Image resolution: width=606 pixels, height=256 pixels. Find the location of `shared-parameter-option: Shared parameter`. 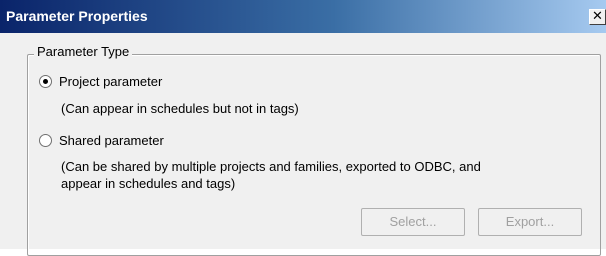

shared-parameter-option: Shared parameter is located at coordinates (101, 140).